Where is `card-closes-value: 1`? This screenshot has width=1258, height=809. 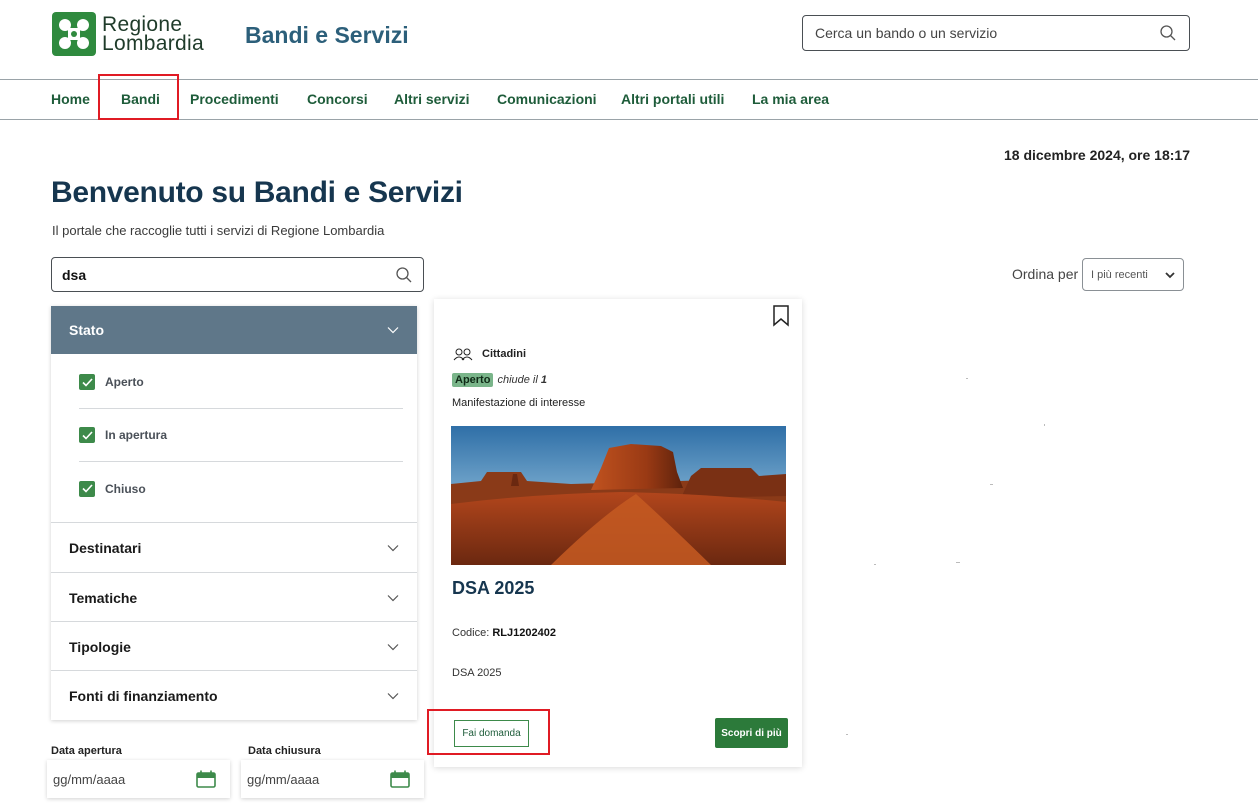
card-closes-value: 1 is located at coordinates (543, 380).